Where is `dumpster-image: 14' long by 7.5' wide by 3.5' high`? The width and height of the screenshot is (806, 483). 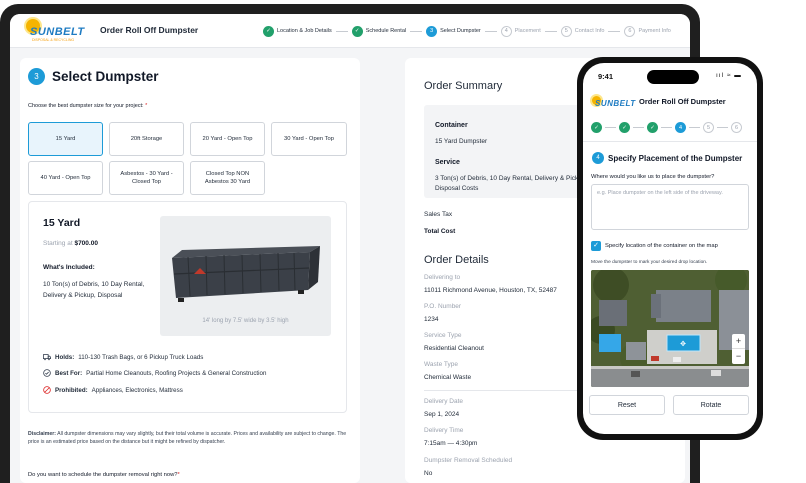
dumpster-image: 14' long by 7.5' wide by 3.5' high is located at coordinates (245, 276).